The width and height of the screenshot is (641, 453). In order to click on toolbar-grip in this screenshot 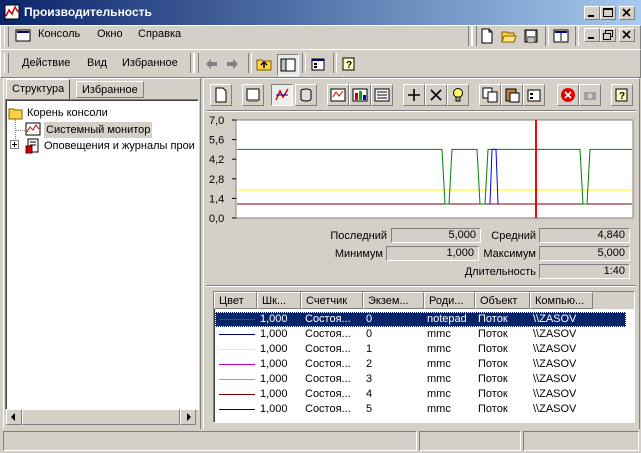, I will do `click(474, 36)`.